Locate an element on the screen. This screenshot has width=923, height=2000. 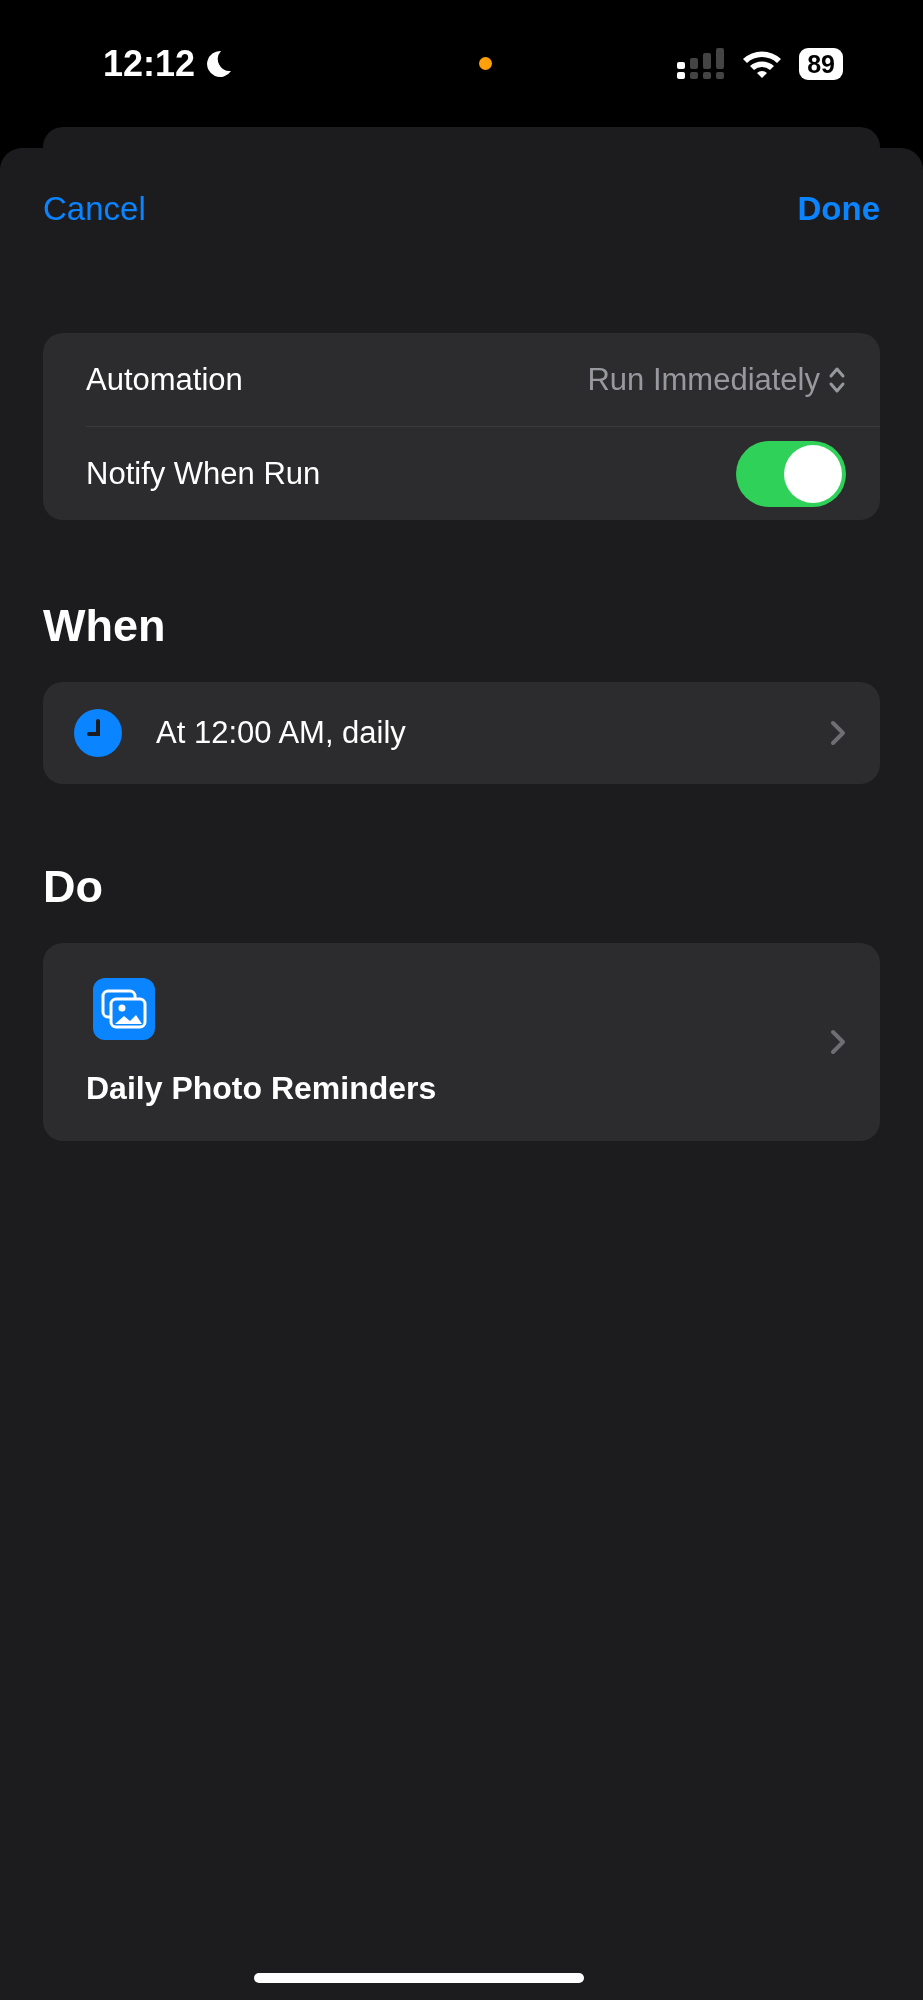
setting-label: Notify When Run is located at coordinates (204, 473).